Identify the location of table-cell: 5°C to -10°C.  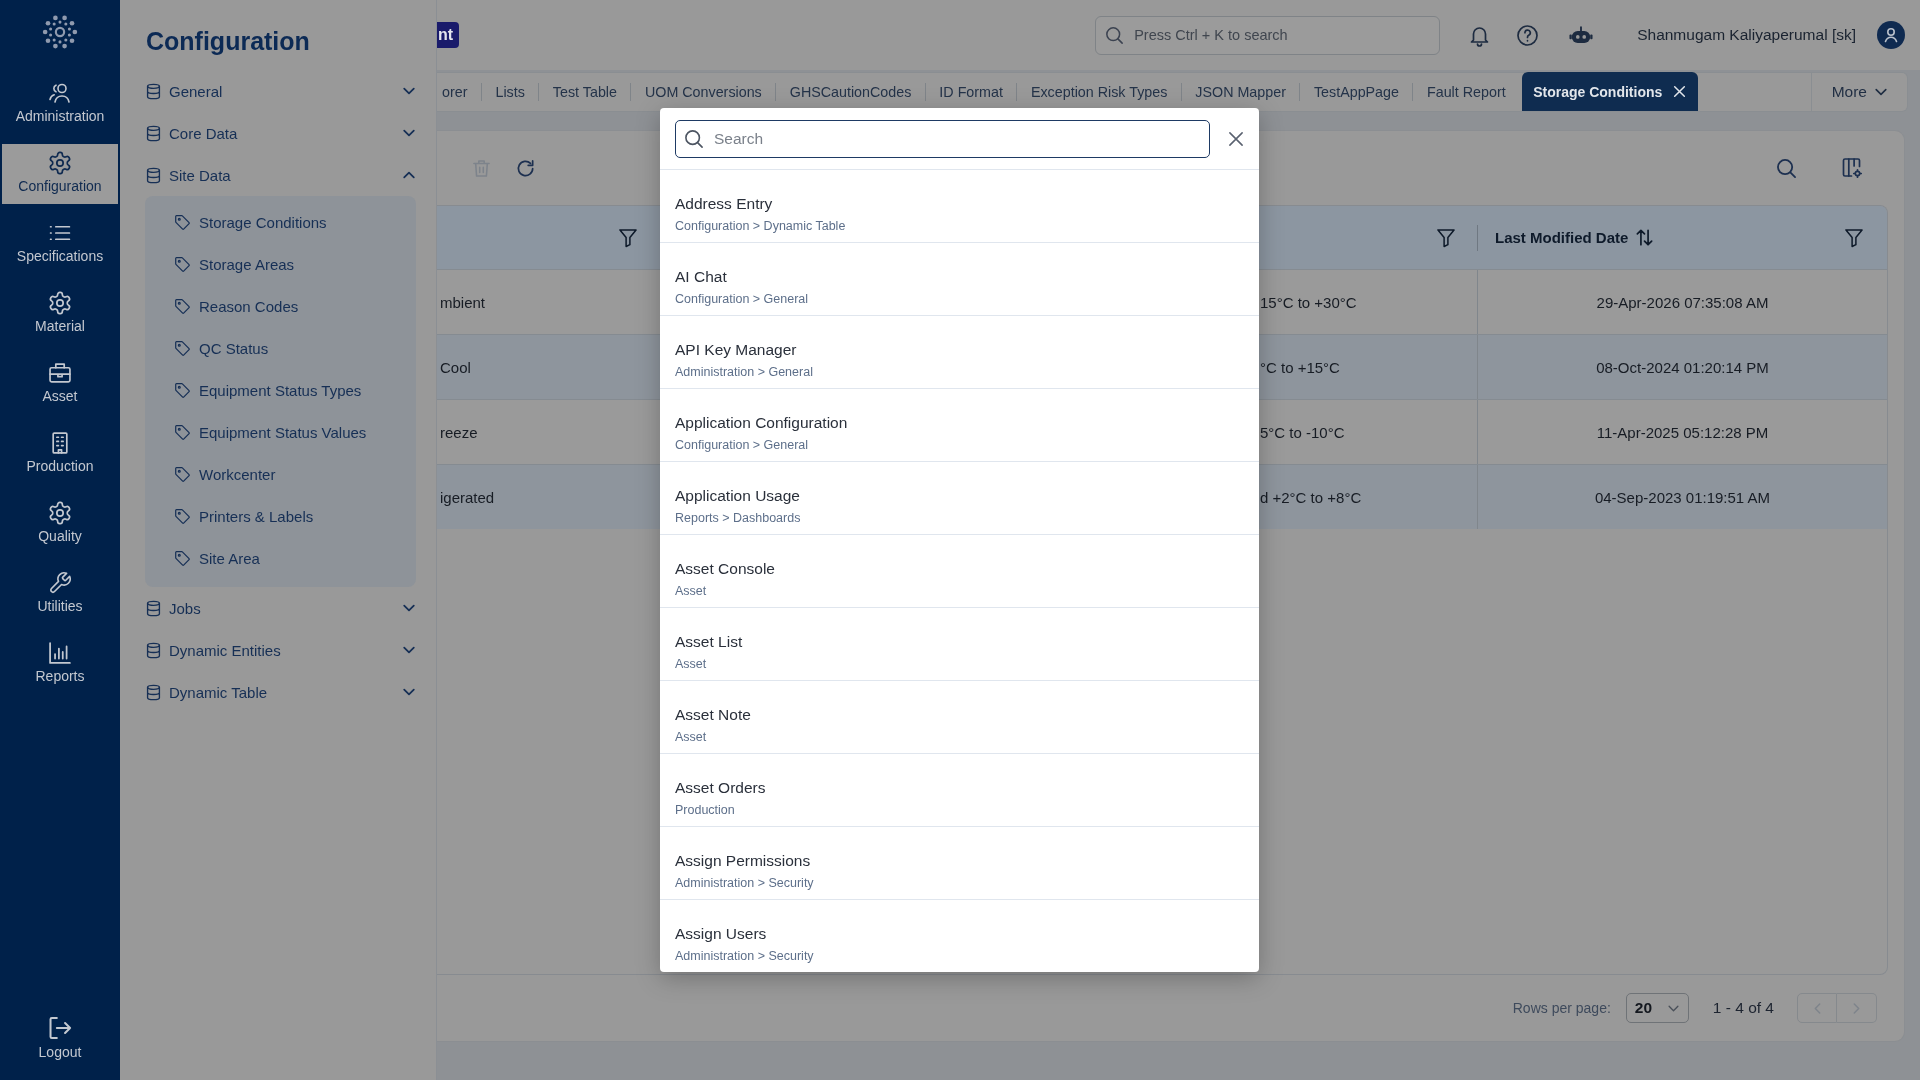
(1302, 432).